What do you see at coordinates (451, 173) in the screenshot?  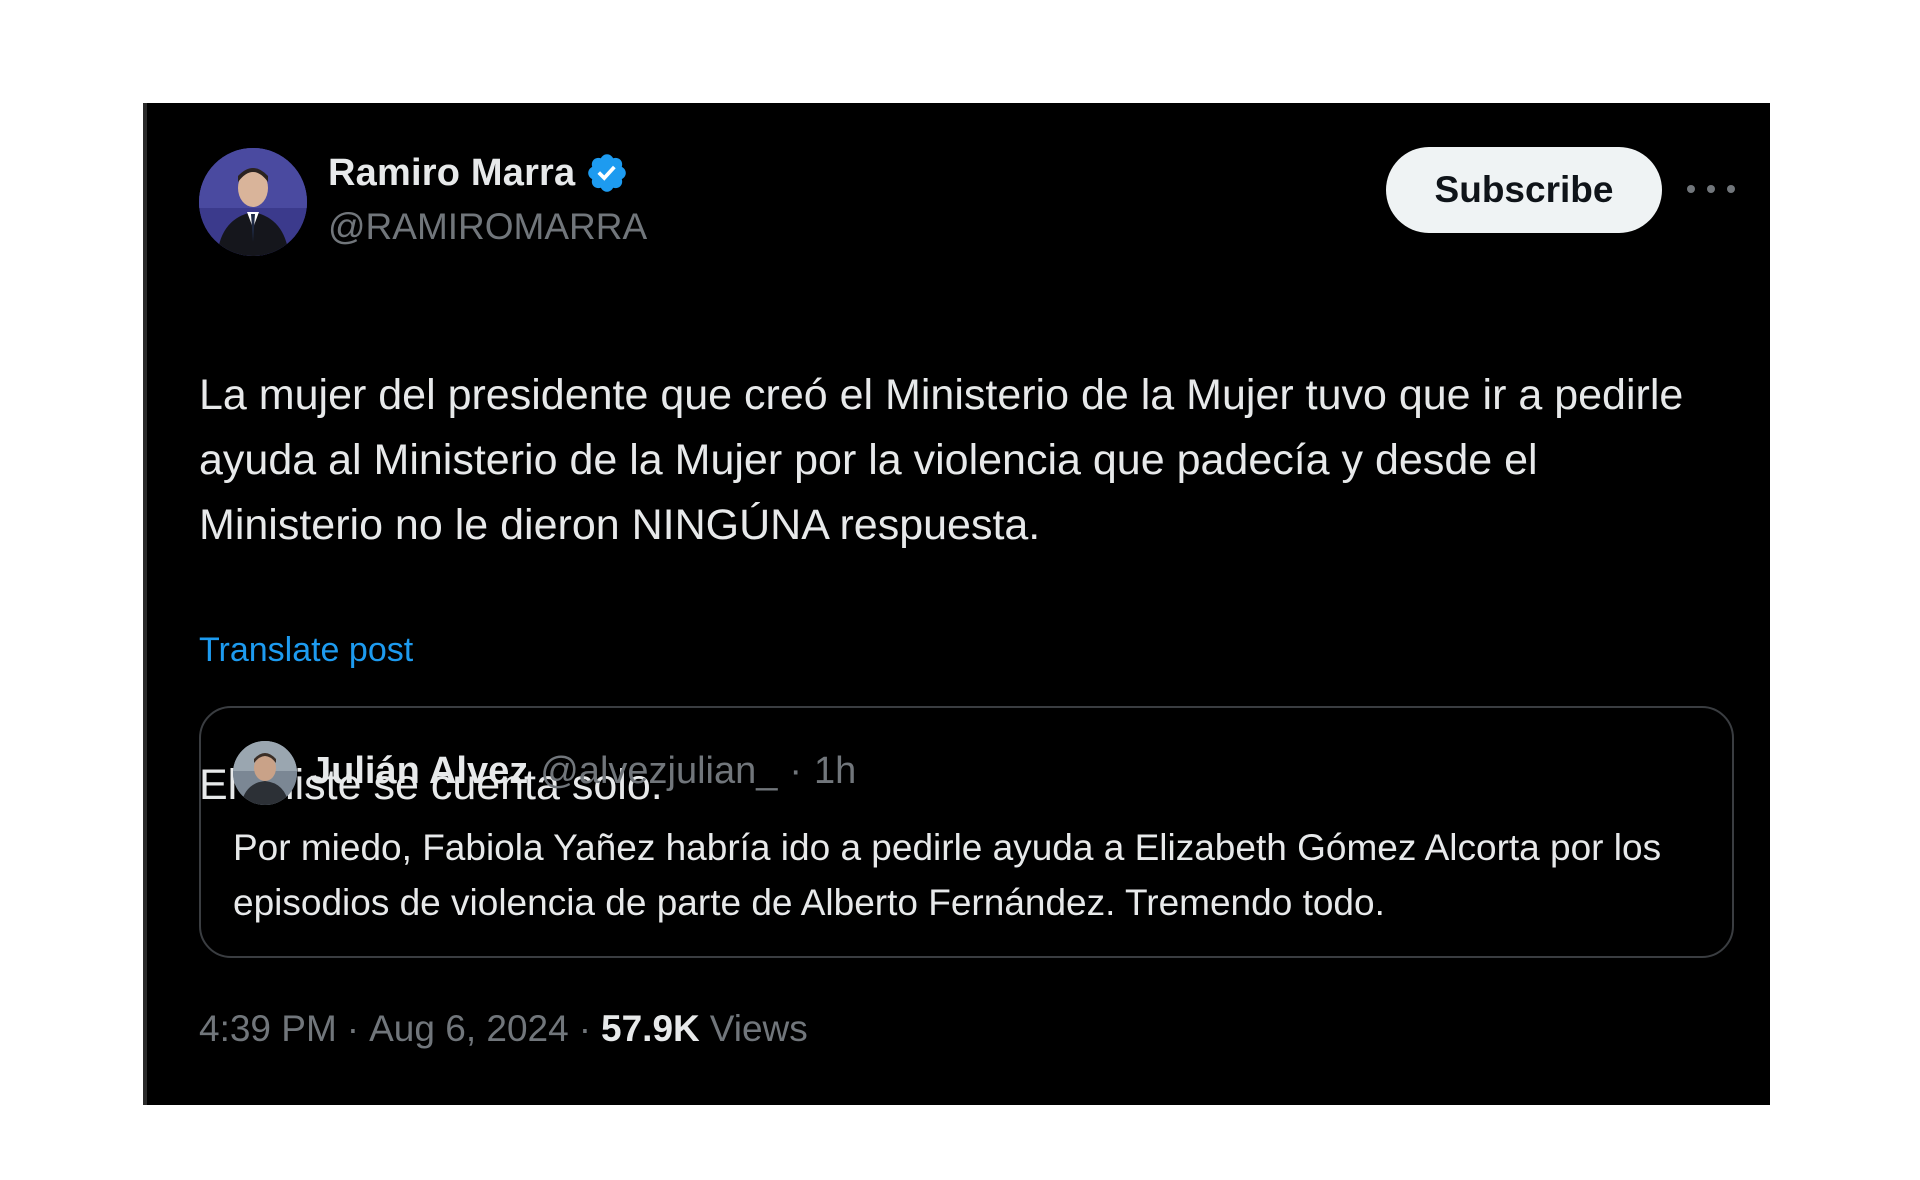 I see `author-name: Ramiro Marra` at bounding box center [451, 173].